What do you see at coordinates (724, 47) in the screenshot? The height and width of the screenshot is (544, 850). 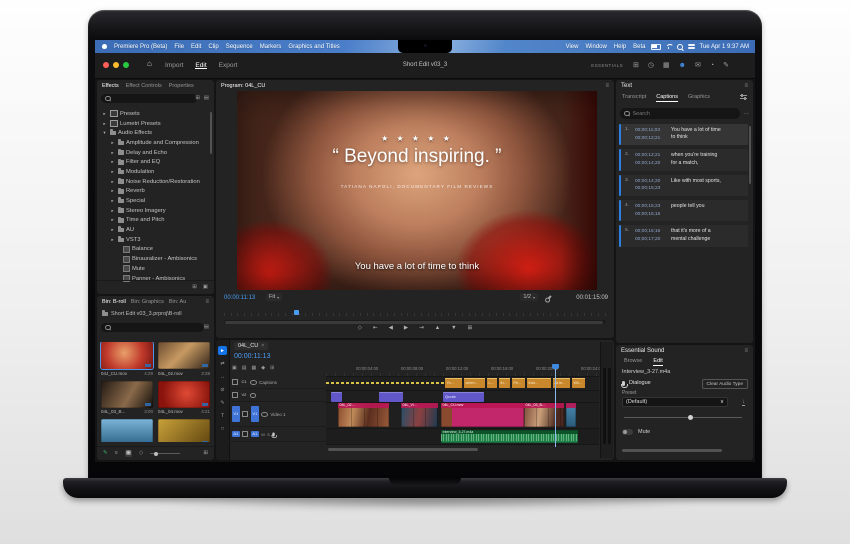 I see `menubar-clock: Tue Apr 1 9:37 AM` at bounding box center [724, 47].